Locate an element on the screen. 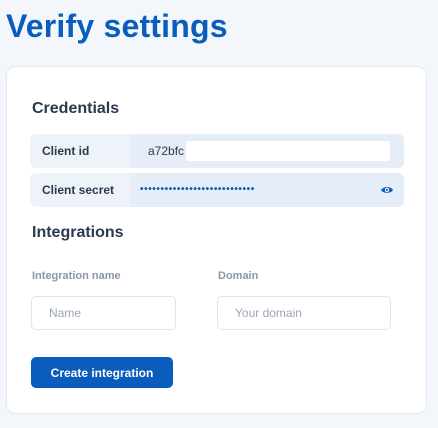 Image resolution: width=438 pixels, height=428 pixels. integration-name-input is located at coordinates (103, 313).